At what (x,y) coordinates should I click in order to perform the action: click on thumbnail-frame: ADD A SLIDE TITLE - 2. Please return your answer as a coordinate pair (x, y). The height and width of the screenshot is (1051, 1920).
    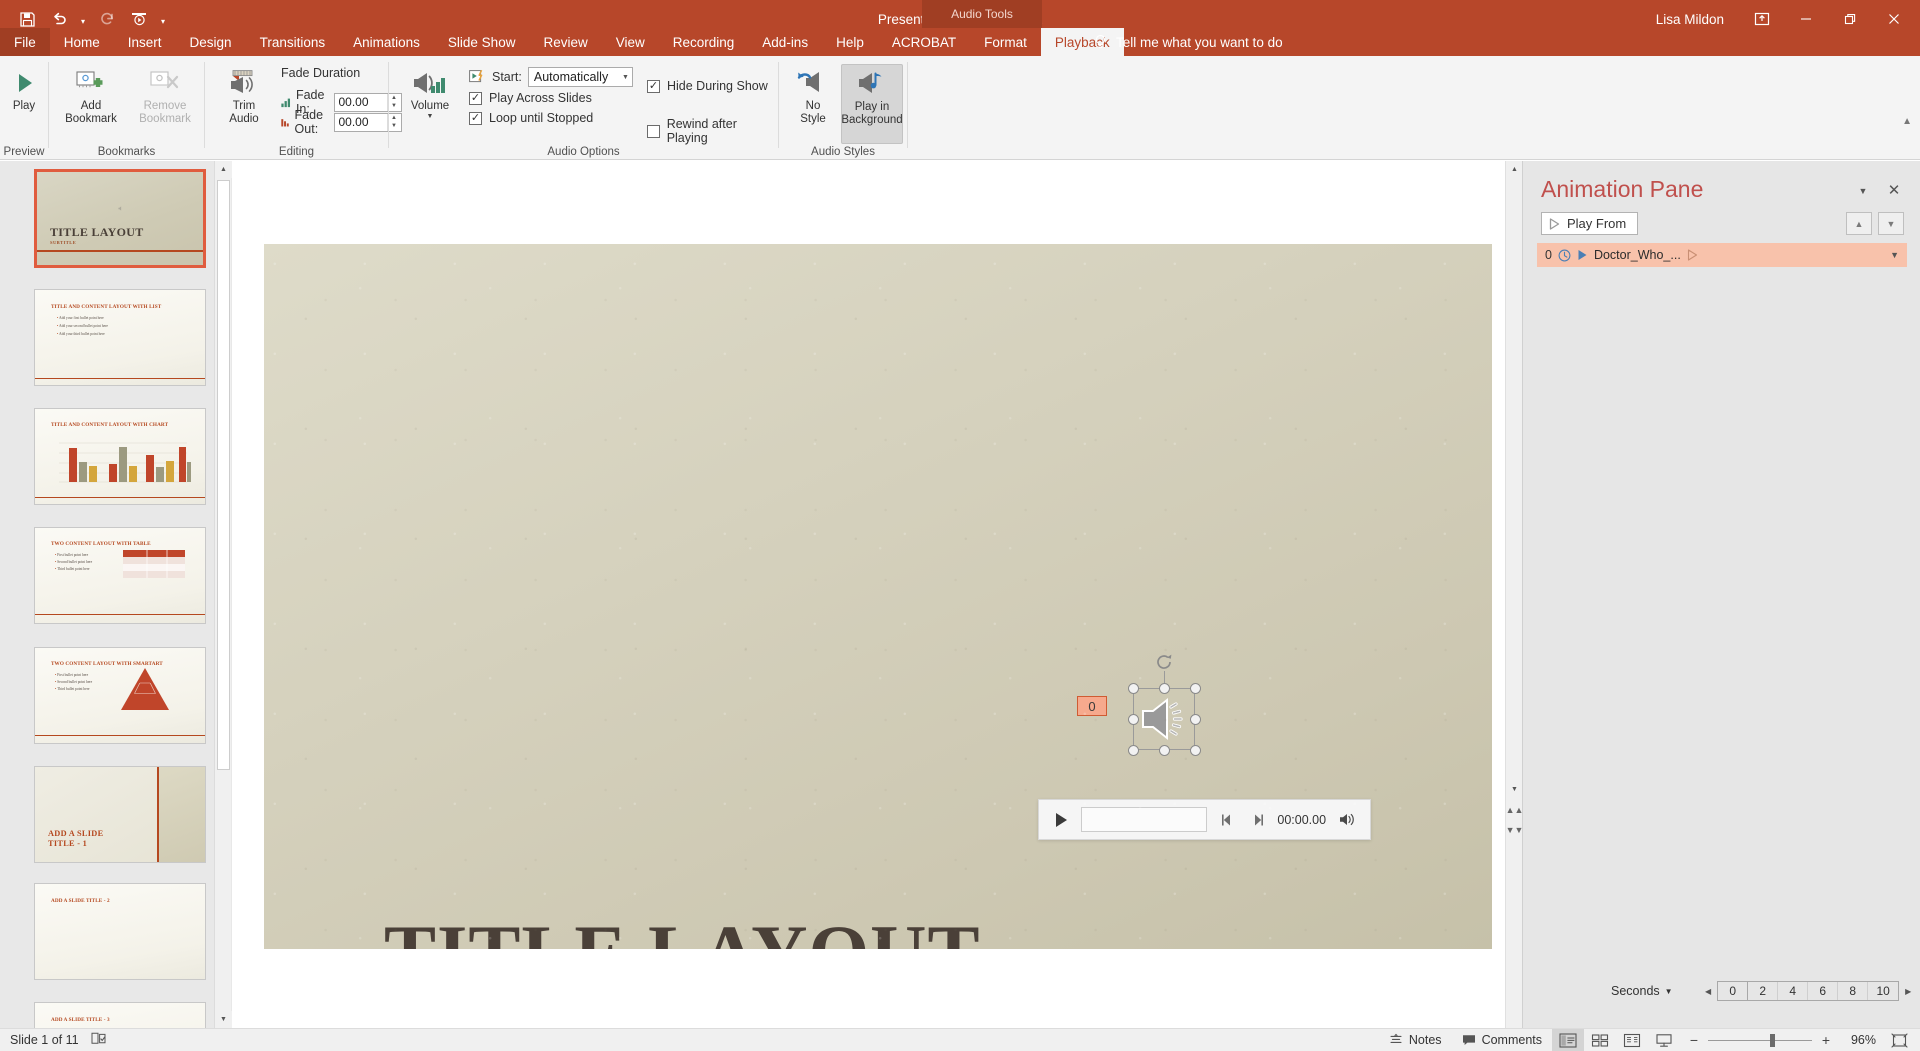
    Looking at the image, I should click on (120, 931).